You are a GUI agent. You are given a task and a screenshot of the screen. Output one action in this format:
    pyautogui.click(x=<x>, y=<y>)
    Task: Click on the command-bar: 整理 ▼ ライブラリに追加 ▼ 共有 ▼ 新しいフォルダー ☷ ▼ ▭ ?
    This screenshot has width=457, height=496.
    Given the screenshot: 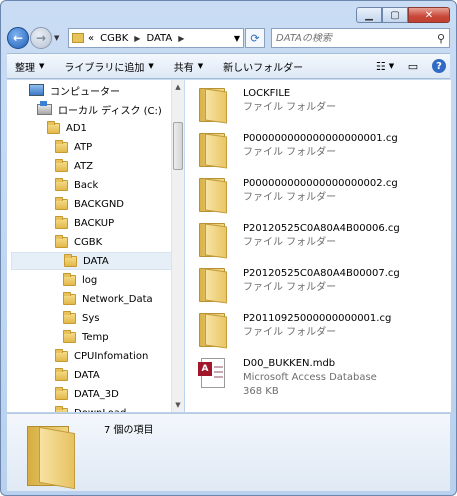 What is the action you would take?
    pyautogui.click(x=228, y=66)
    